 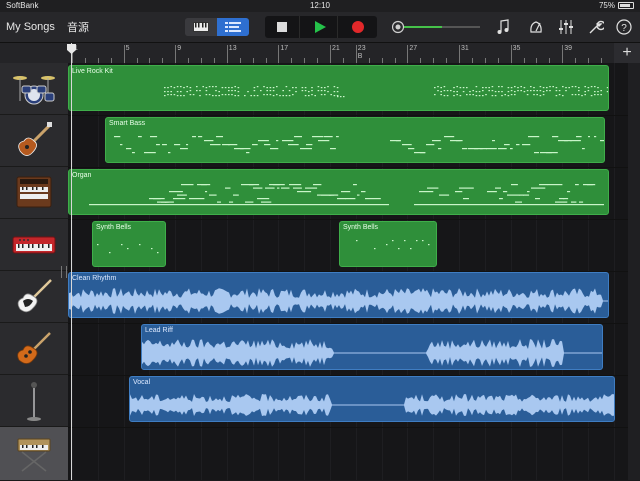 What do you see at coordinates (360, 56) in the screenshot?
I see `section-marker: B` at bounding box center [360, 56].